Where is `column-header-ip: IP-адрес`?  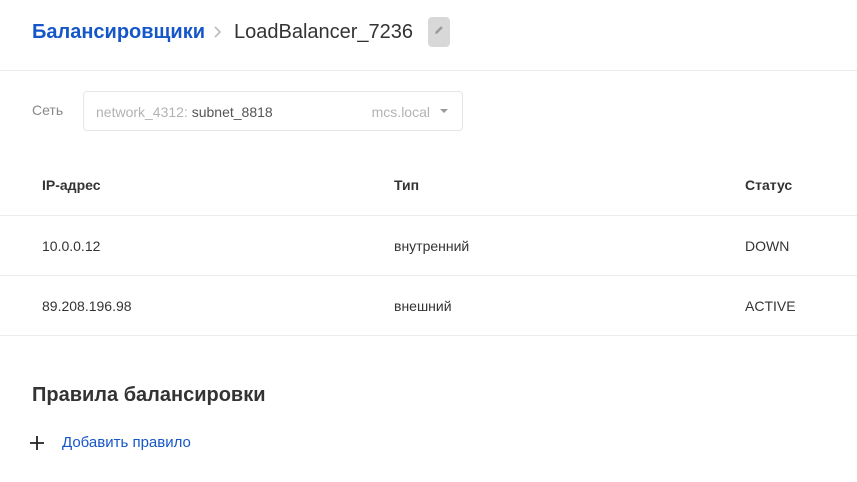
column-header-ip: IP-адрес is located at coordinates (71, 185).